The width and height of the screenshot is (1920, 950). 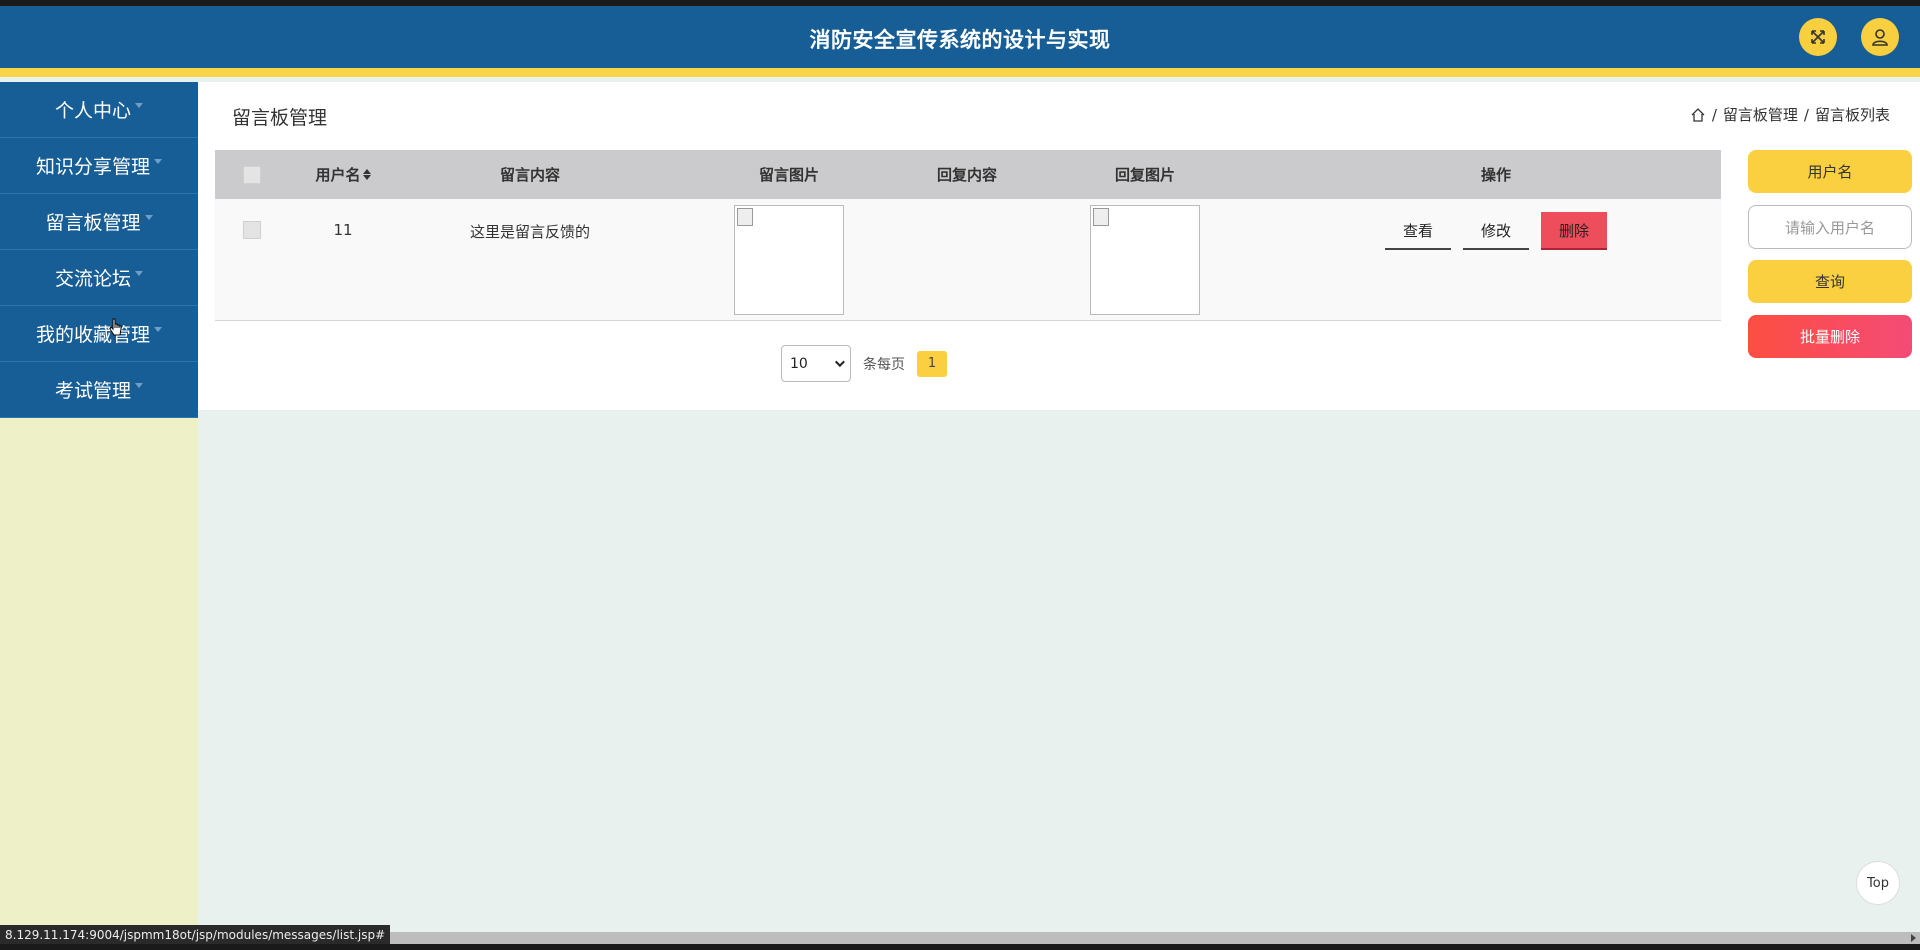 I want to click on header-accent-bar, so click(x=960, y=72).